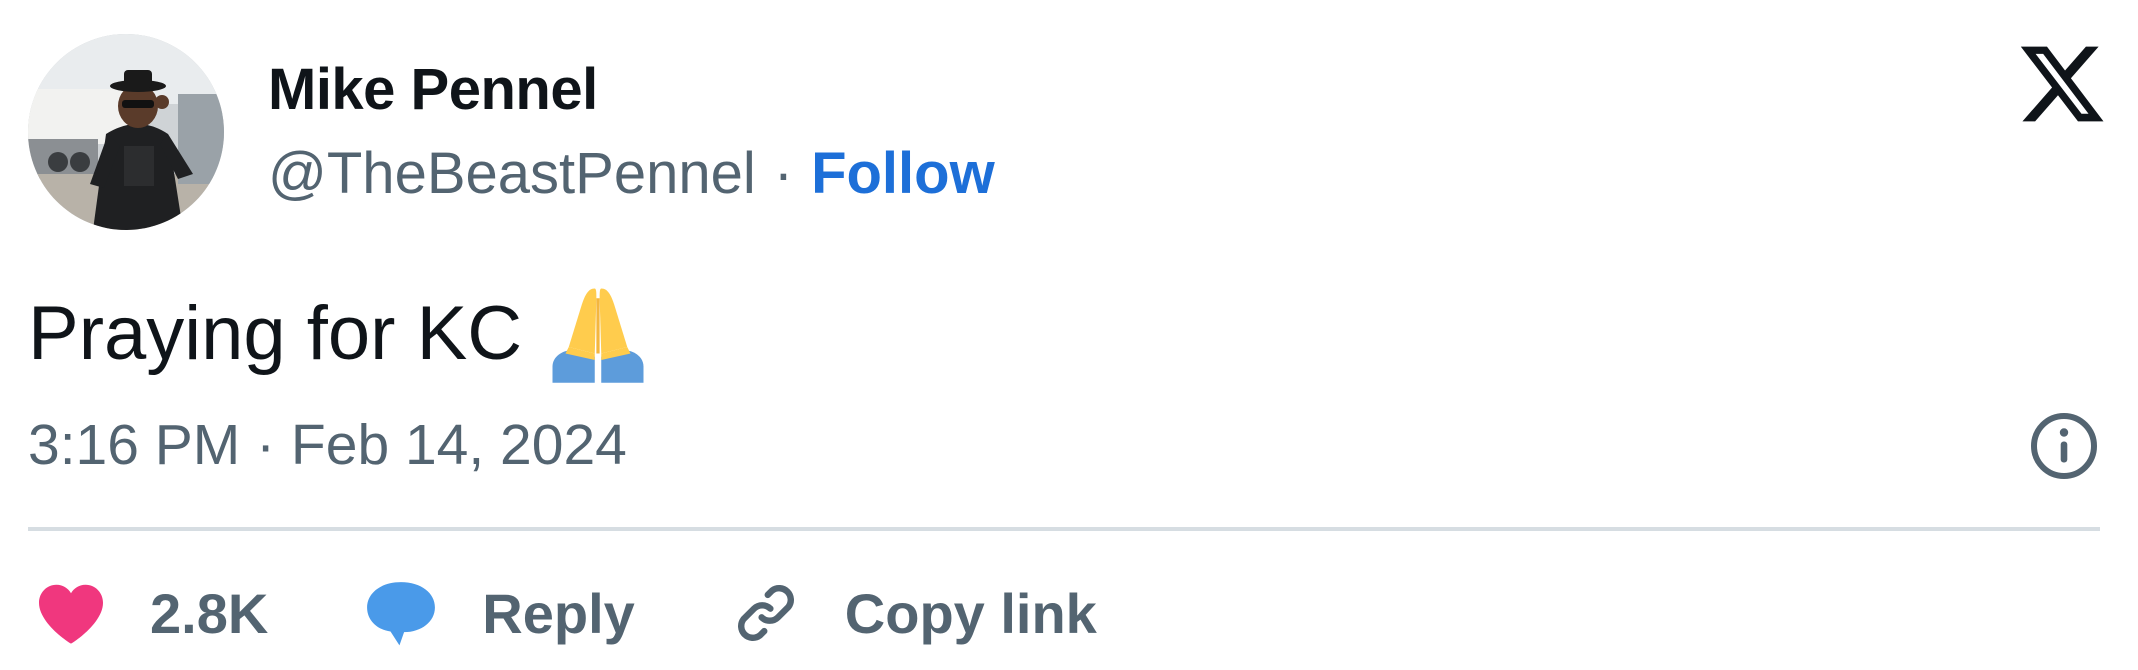 The height and width of the screenshot is (670, 2138). I want to click on like-count: 2.8K, so click(209, 613).